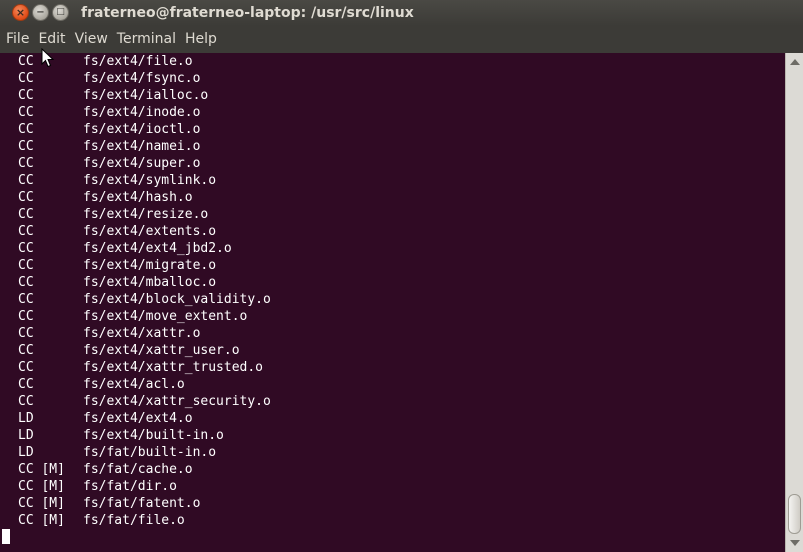  What do you see at coordinates (142, 163) in the screenshot?
I see `object-file-path: fs/ext4/super.o` at bounding box center [142, 163].